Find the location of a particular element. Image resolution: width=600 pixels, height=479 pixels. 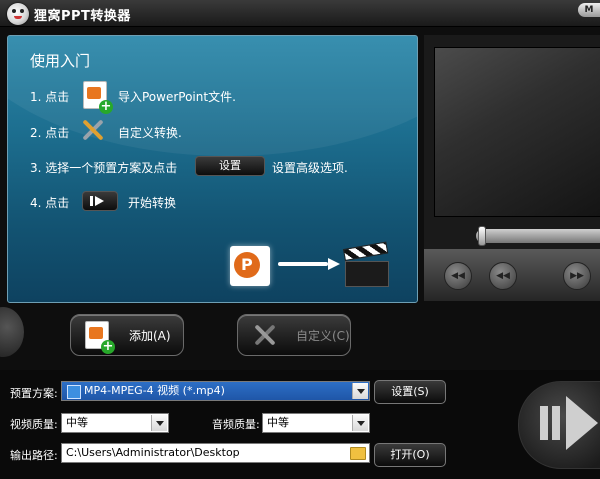

preset-select-value: MP4-MPEG-4 视频 (*.mp4) is located at coordinates (154, 390).